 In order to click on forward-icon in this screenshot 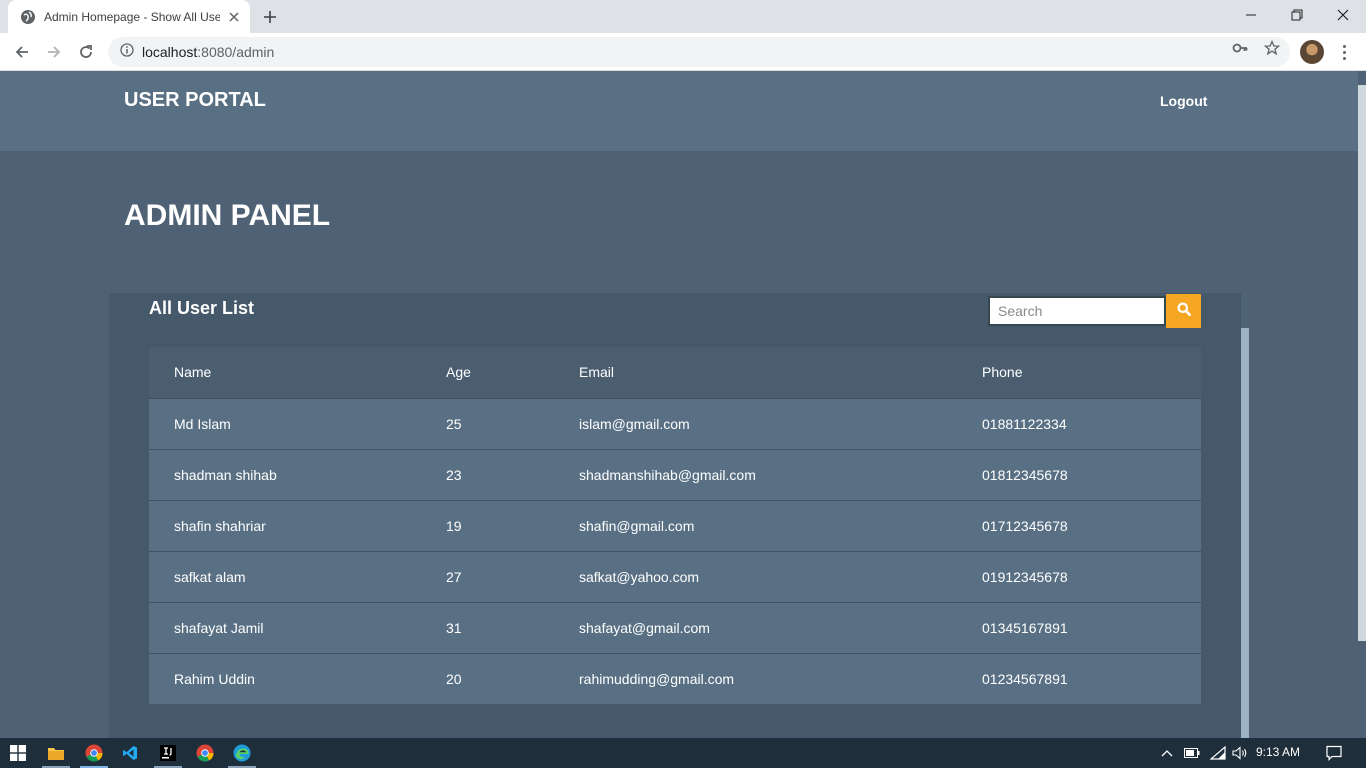, I will do `click(54, 52)`.